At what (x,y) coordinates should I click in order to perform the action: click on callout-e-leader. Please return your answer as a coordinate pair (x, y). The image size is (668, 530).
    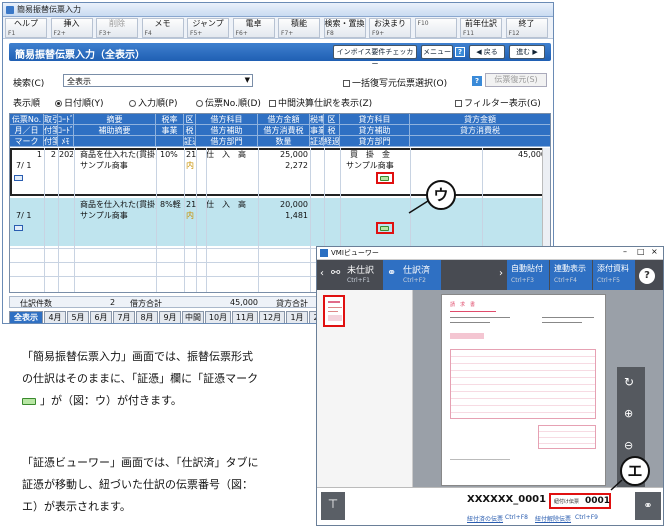
    Looking at the image, I should click on (616, 485).